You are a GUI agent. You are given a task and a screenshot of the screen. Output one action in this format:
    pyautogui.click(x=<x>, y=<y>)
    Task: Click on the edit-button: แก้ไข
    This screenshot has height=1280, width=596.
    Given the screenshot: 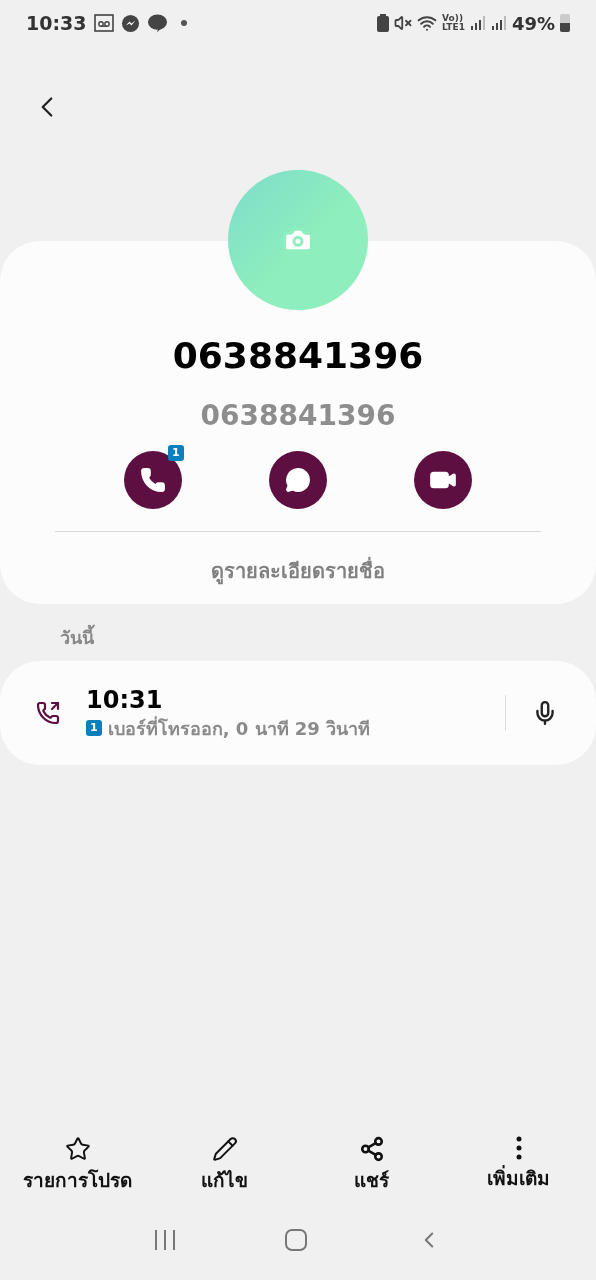 What is the action you would take?
    pyautogui.click(x=224, y=1164)
    